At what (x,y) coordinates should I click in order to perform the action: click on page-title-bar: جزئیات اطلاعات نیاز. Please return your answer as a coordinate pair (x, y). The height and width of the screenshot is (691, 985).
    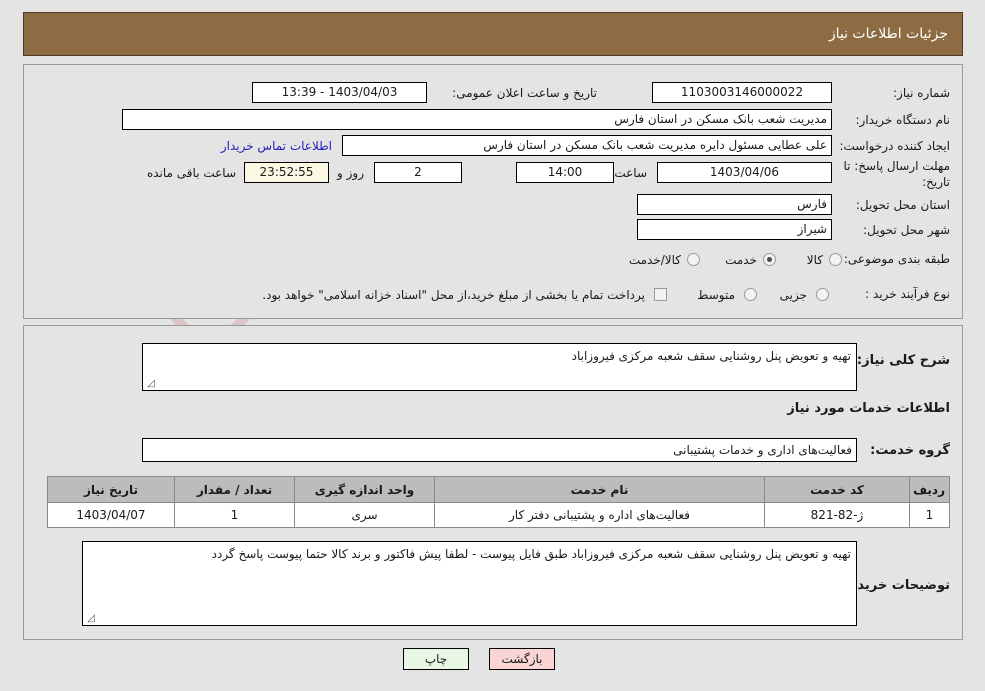
    Looking at the image, I should click on (493, 34).